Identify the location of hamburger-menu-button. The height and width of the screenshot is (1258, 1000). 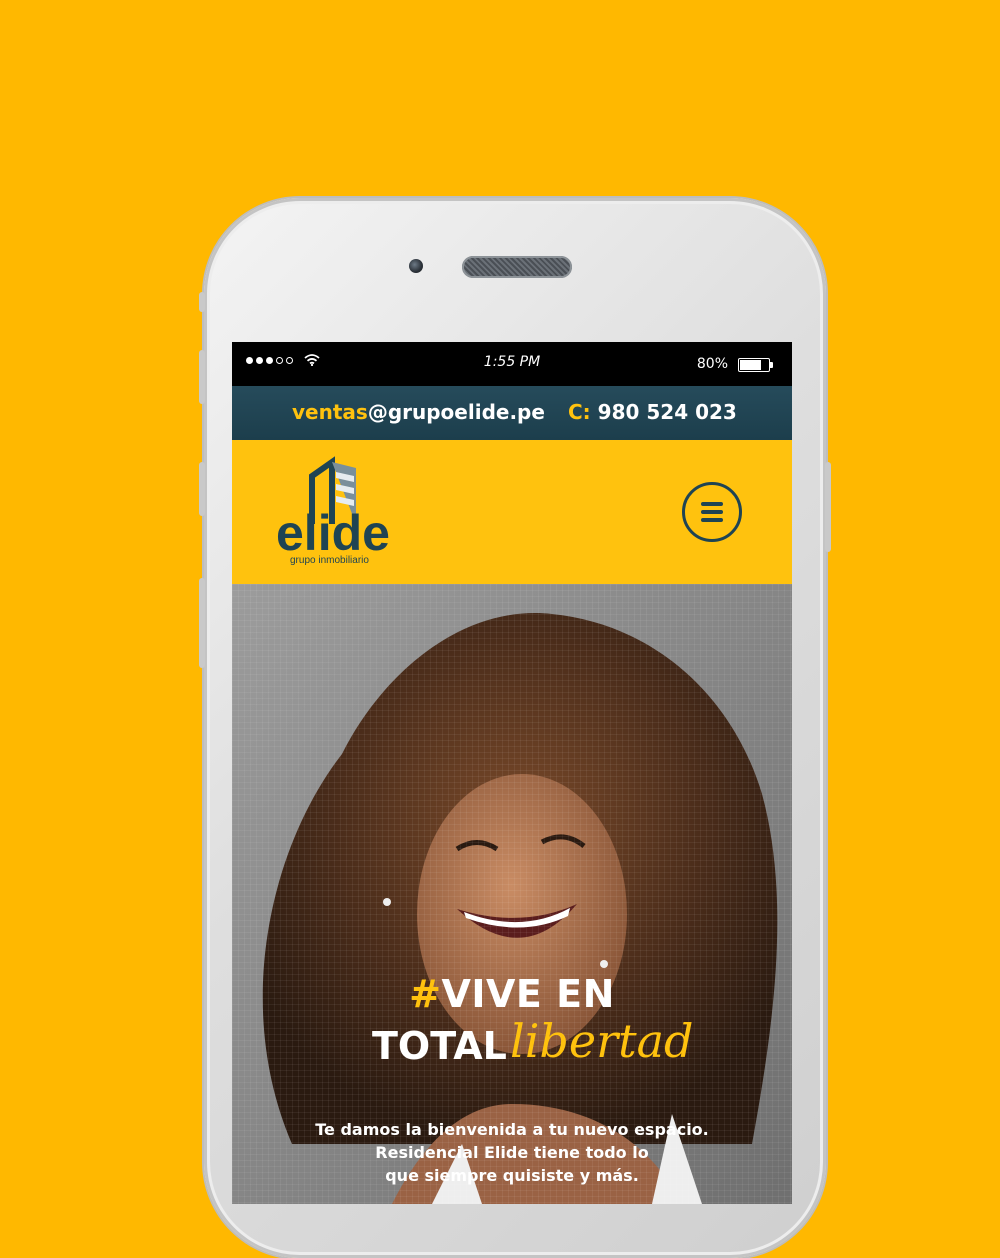
(712, 512).